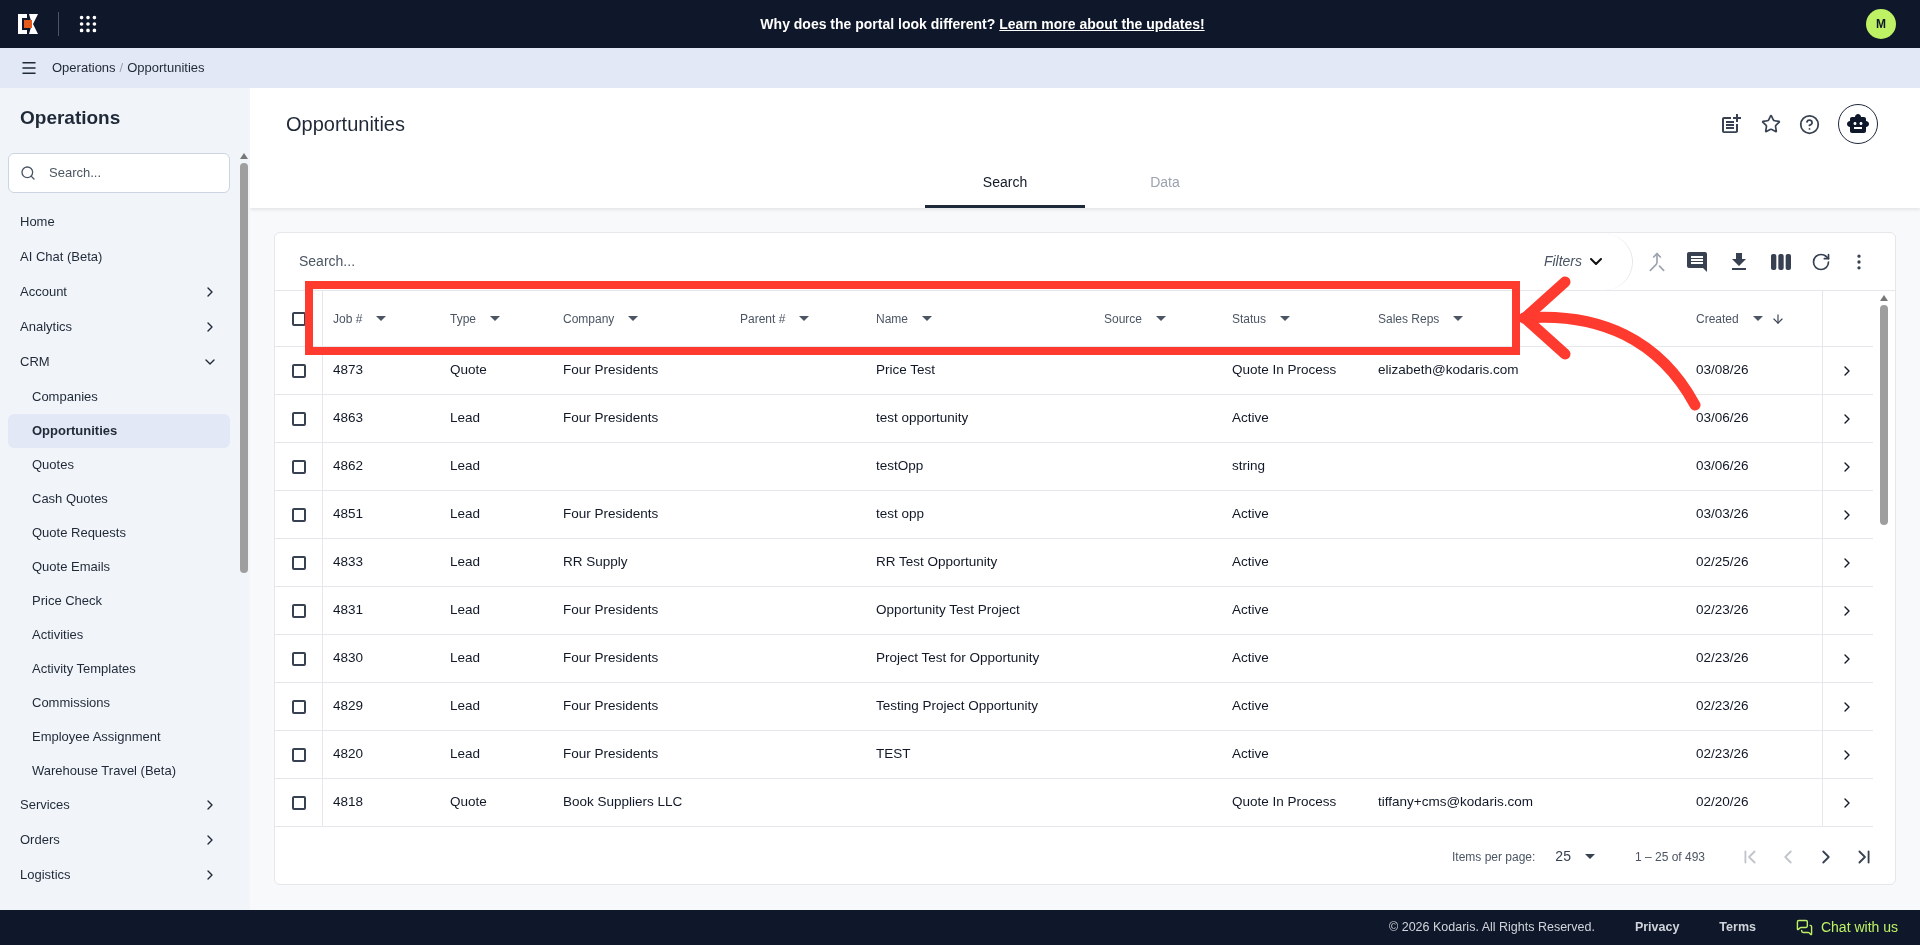 The width and height of the screenshot is (1920, 945). Describe the element at coordinates (119, 875) in the screenshot. I see `sidebar-item: Logistics` at that location.